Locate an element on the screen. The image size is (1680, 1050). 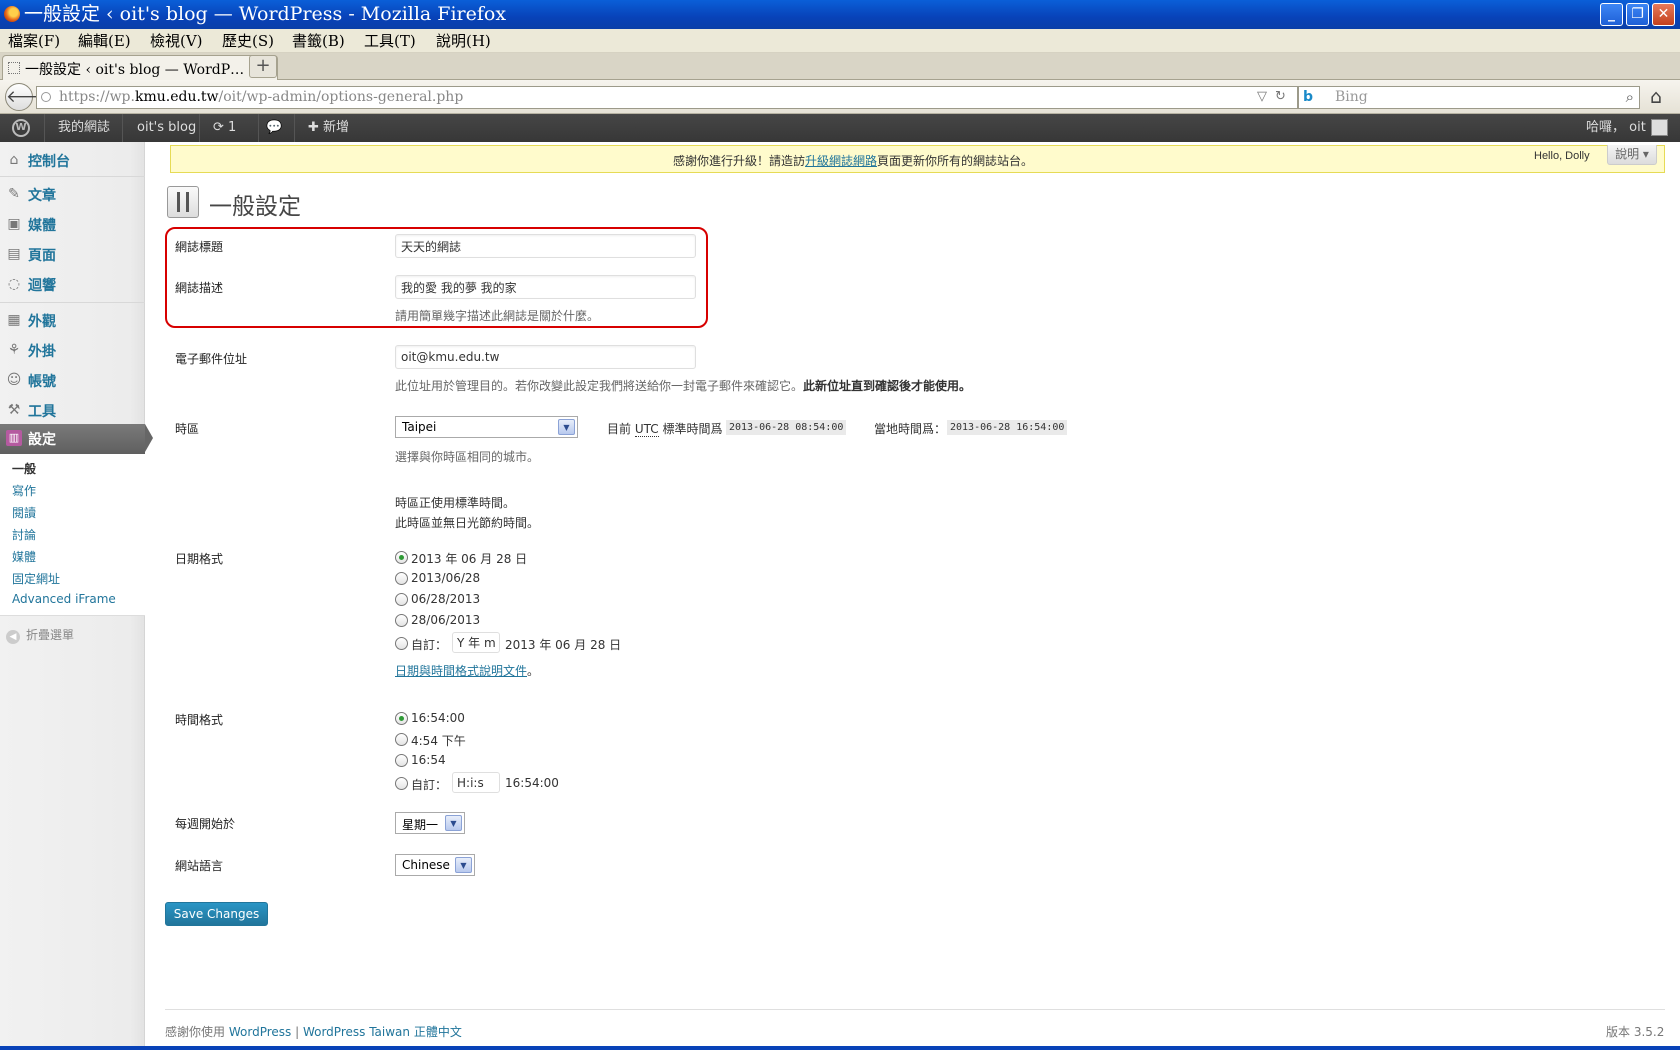
submenu-permalinks: 固定網址 is located at coordinates (36, 578).